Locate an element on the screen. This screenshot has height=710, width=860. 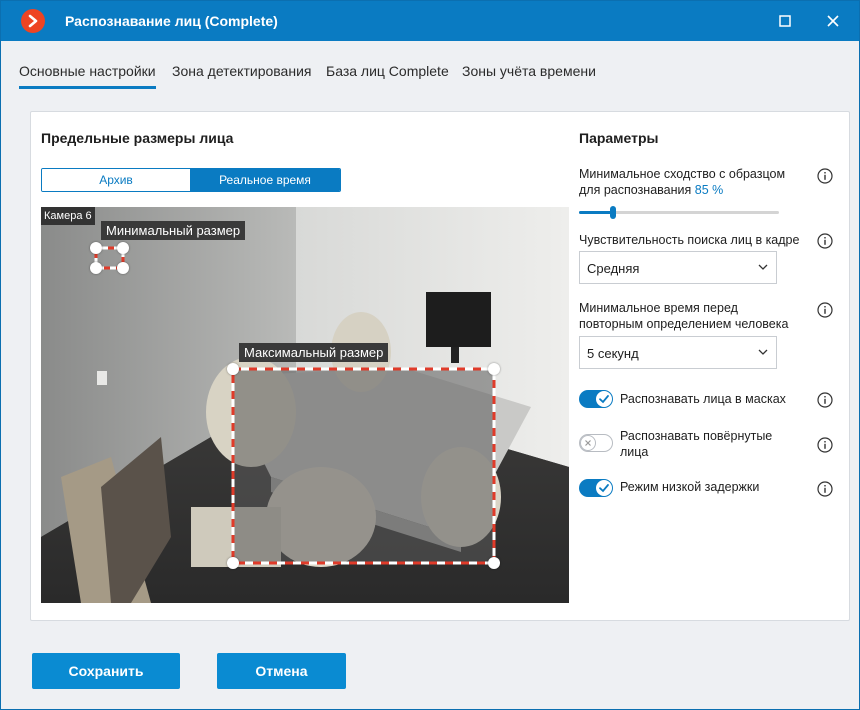
similarity-label-line2: для распознавания is located at coordinates (635, 190).